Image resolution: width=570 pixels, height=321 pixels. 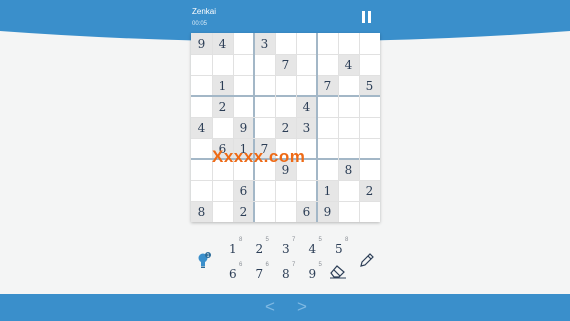 What do you see at coordinates (204, 261) in the screenshot?
I see `hint-button: 1` at bounding box center [204, 261].